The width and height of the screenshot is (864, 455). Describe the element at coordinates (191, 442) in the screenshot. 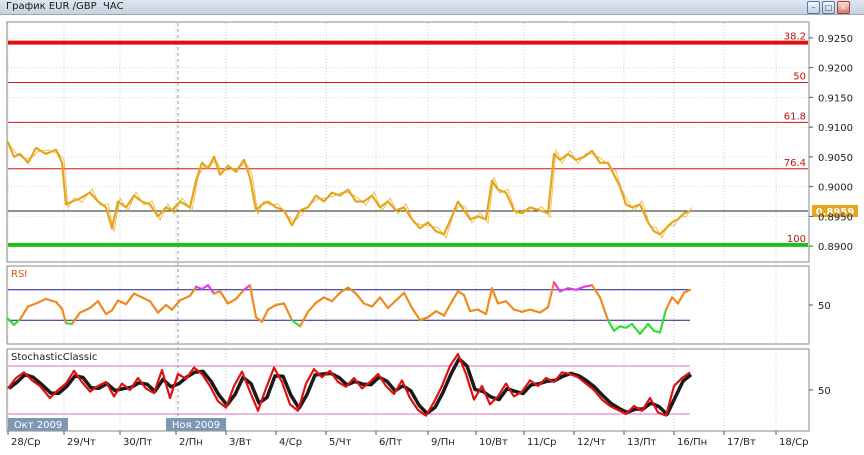

I see `time-tick-label: 2/Пн` at that location.